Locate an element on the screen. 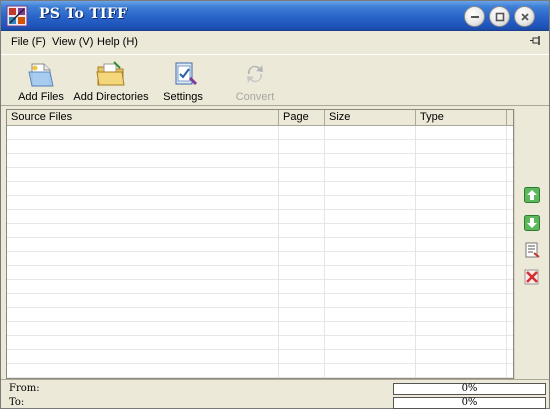  column-page: Page is located at coordinates (302, 118).